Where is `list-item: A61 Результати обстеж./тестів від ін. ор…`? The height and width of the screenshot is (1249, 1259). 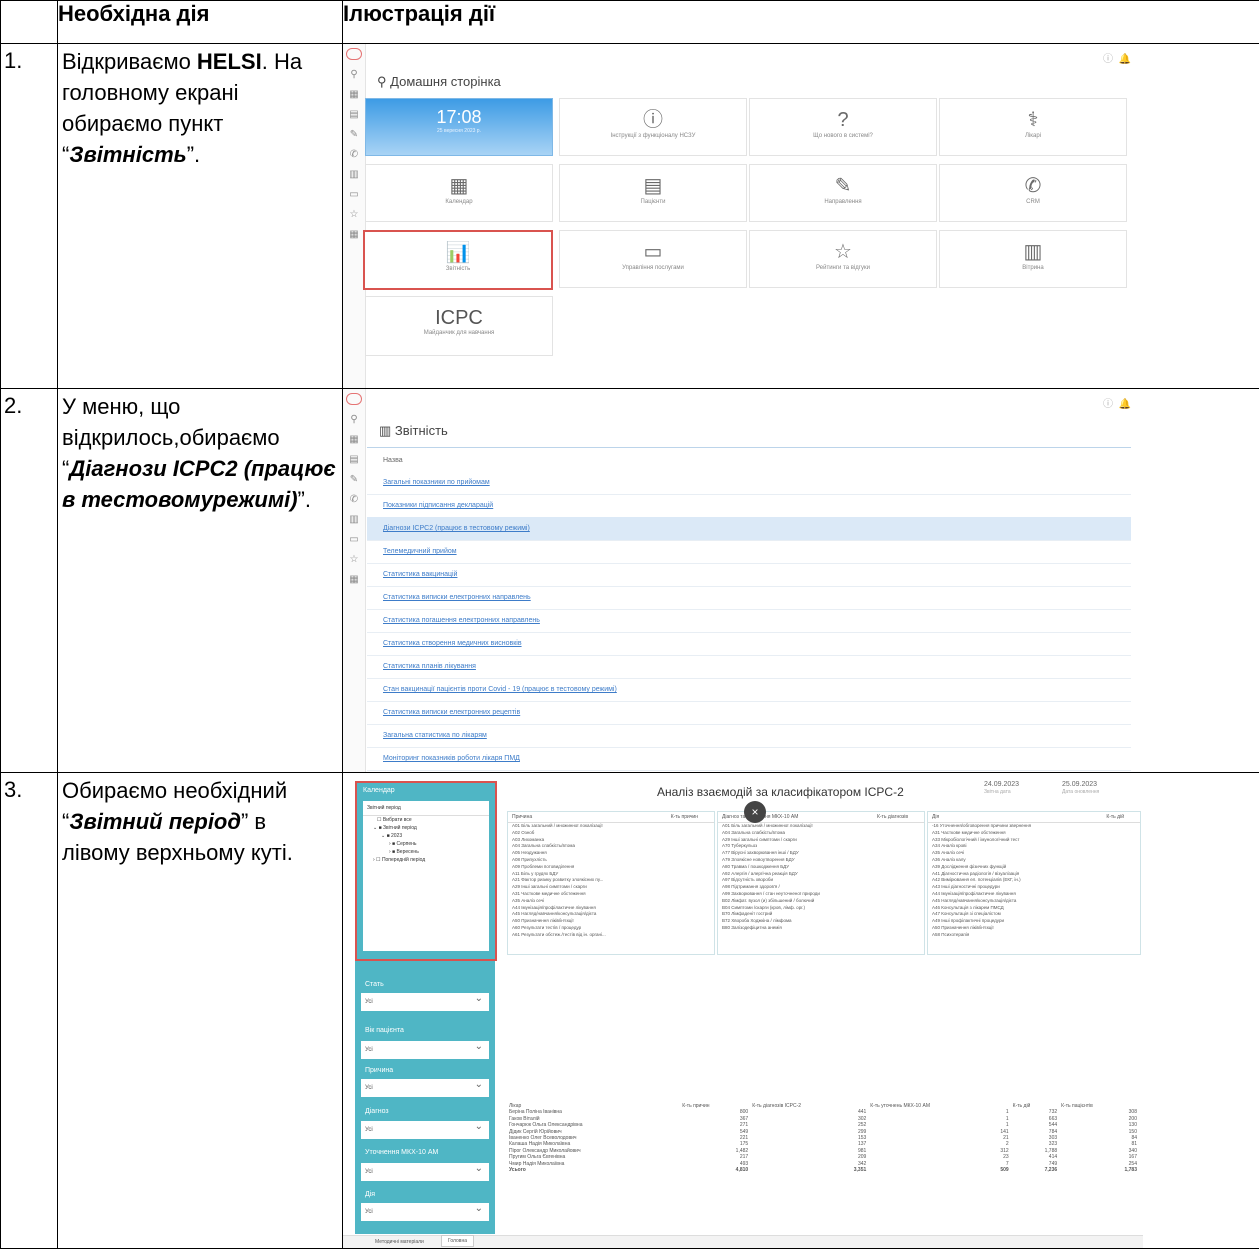
list-item: A61 Результати обстеж./тестів від ін. ор… is located at coordinates (613, 935).